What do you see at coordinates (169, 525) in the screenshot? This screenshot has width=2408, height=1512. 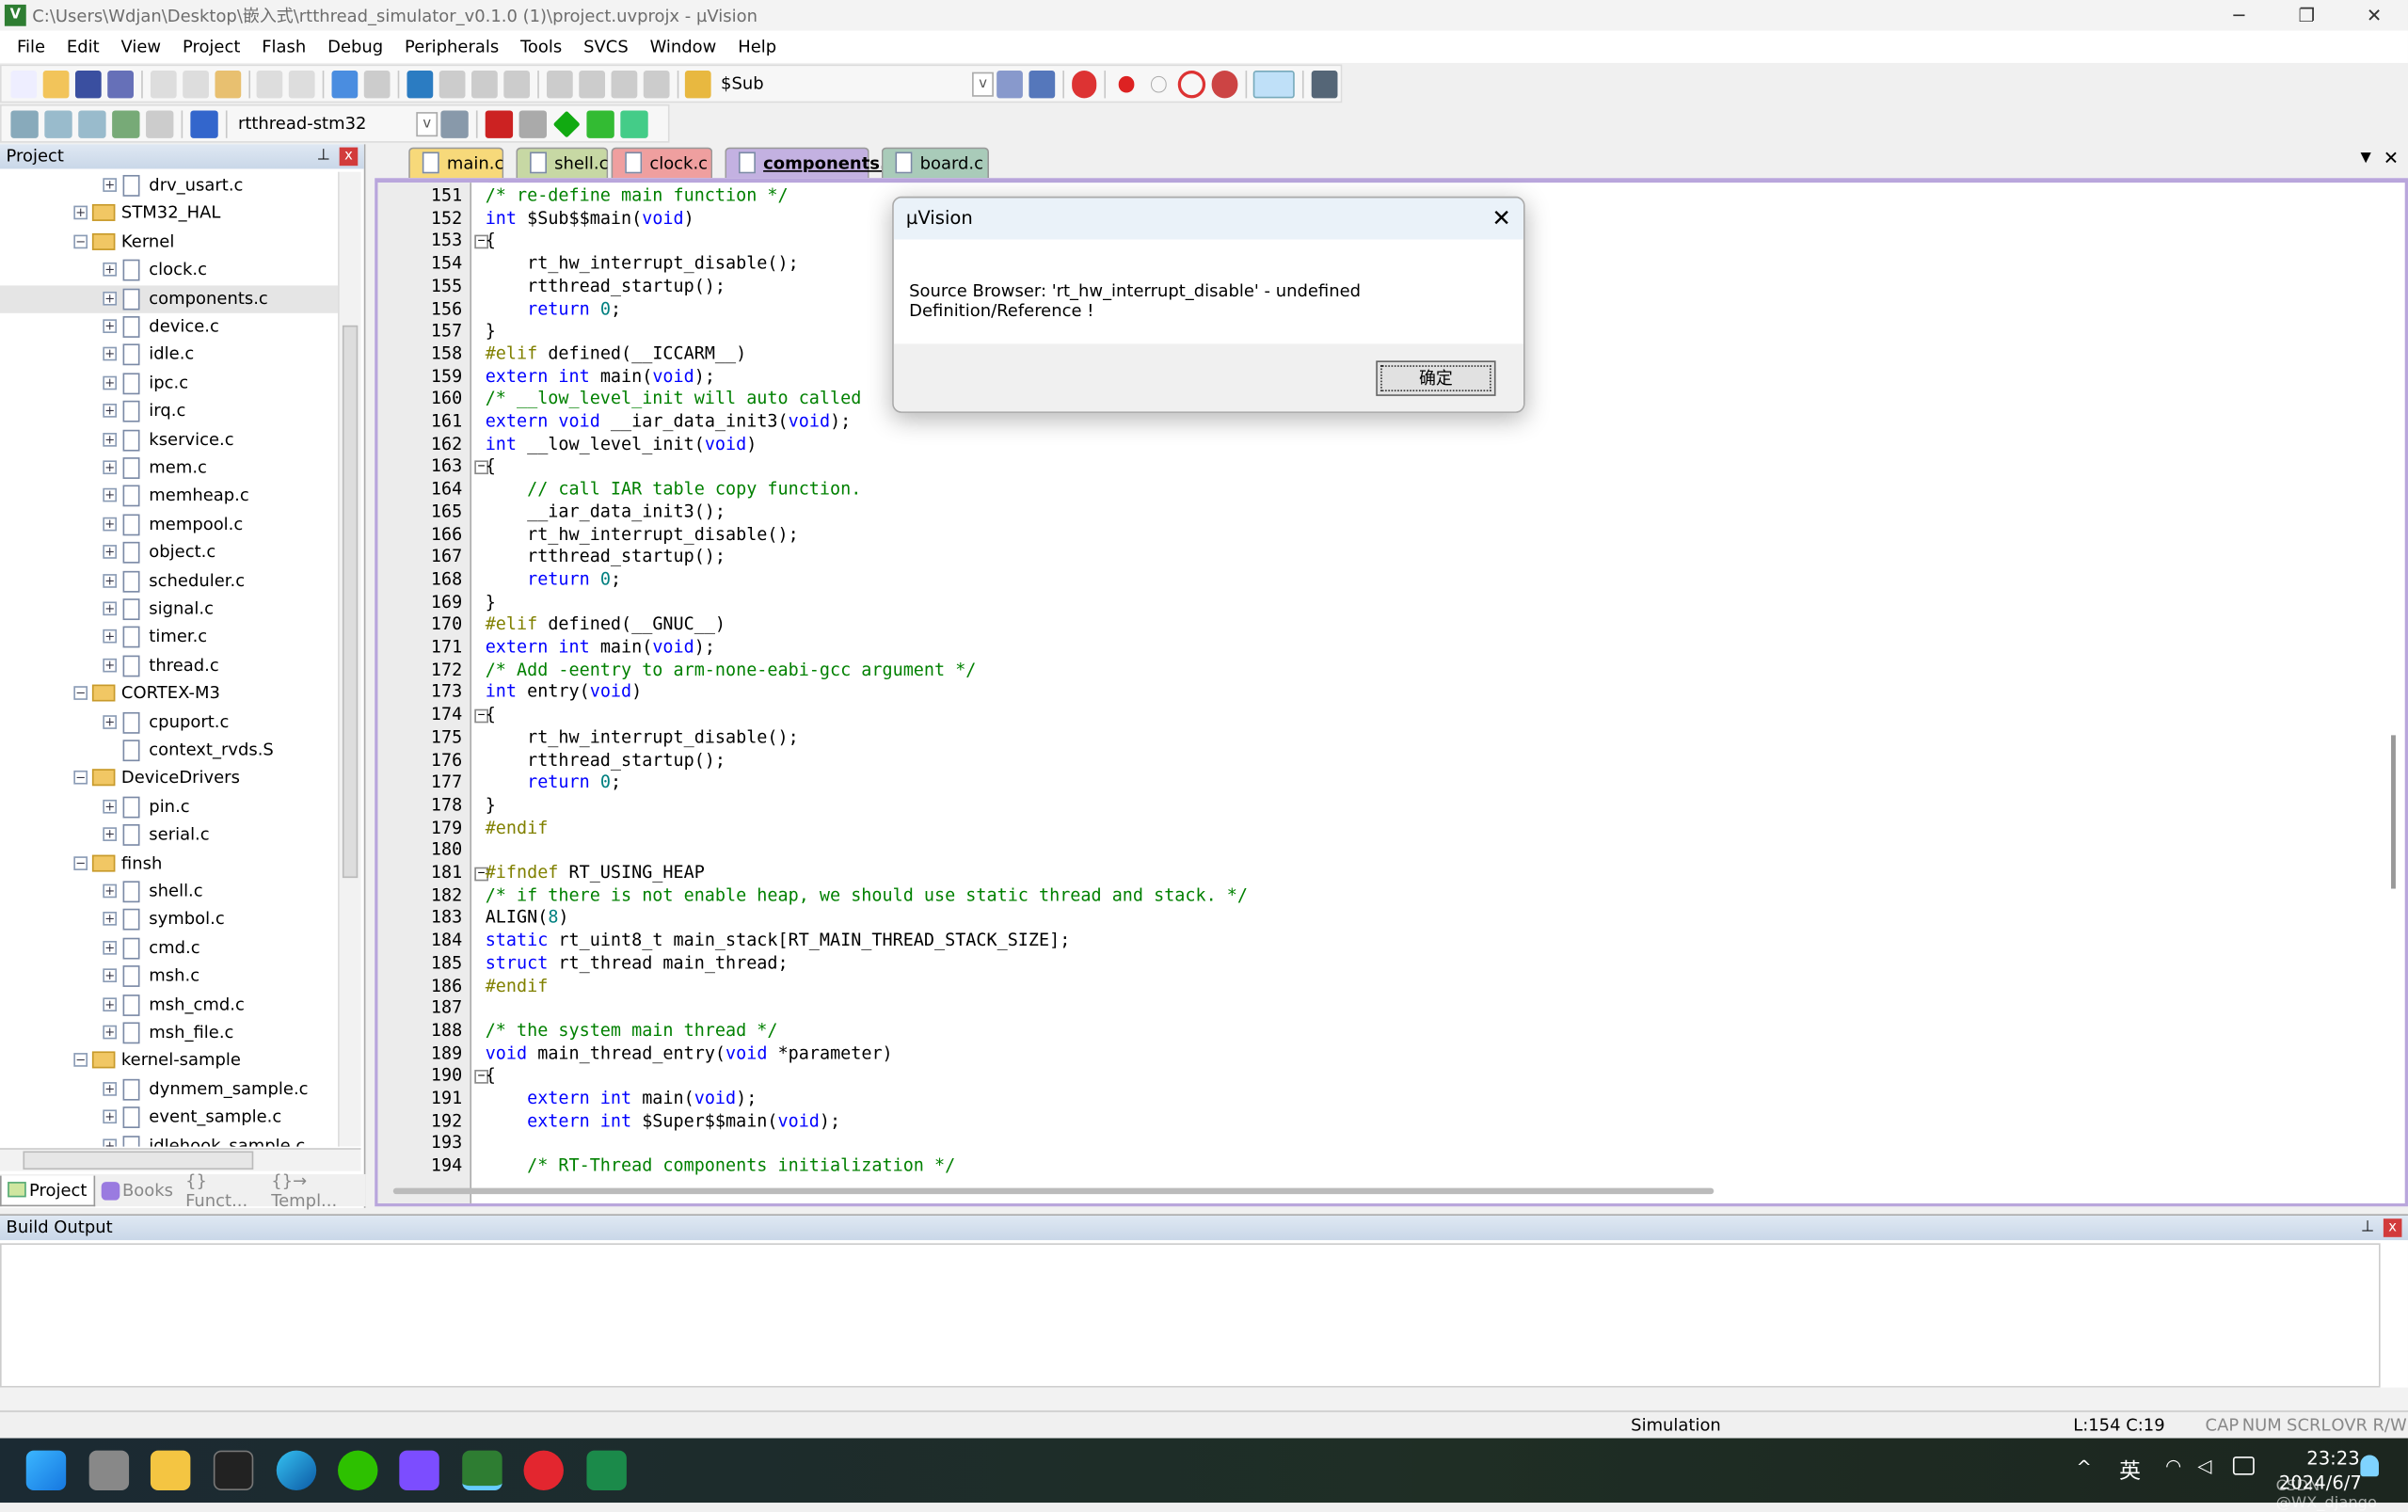 I see `tree-item: + mempool.c` at bounding box center [169, 525].